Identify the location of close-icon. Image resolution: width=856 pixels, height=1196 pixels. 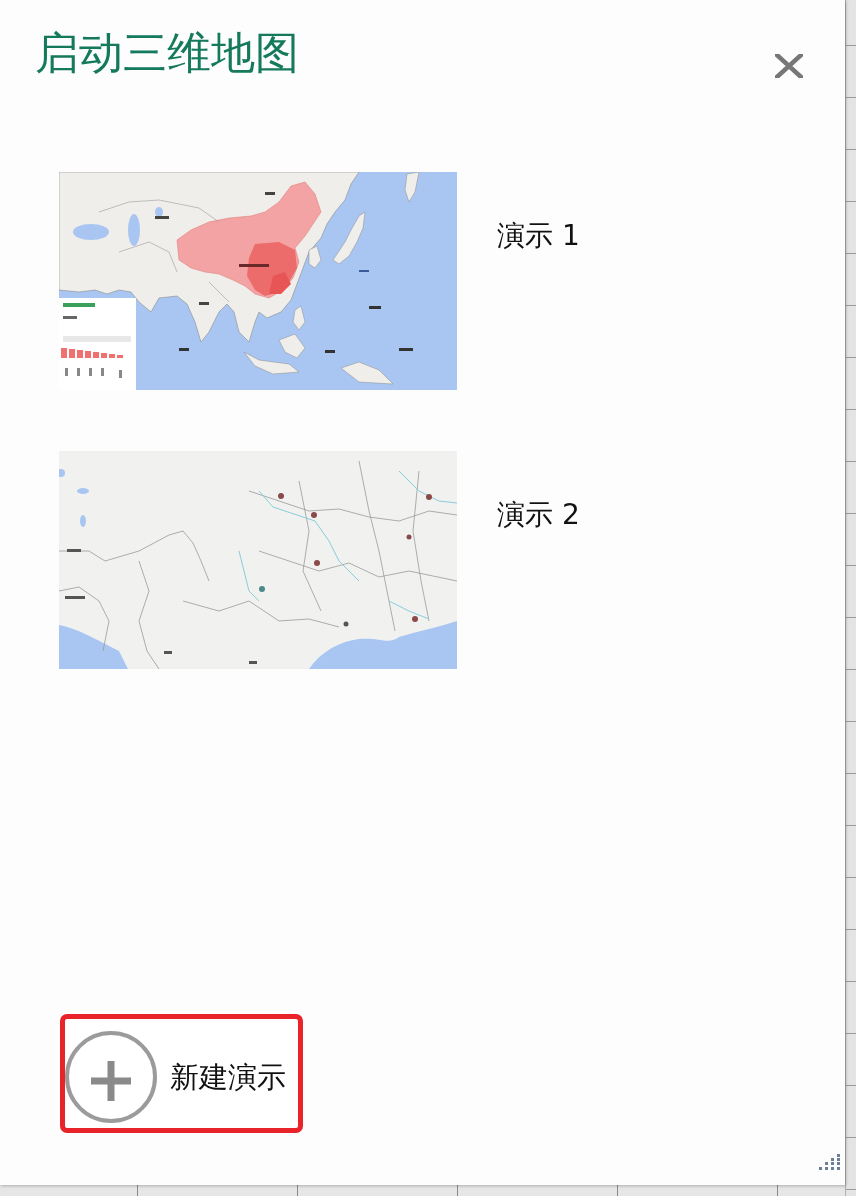
(789, 66).